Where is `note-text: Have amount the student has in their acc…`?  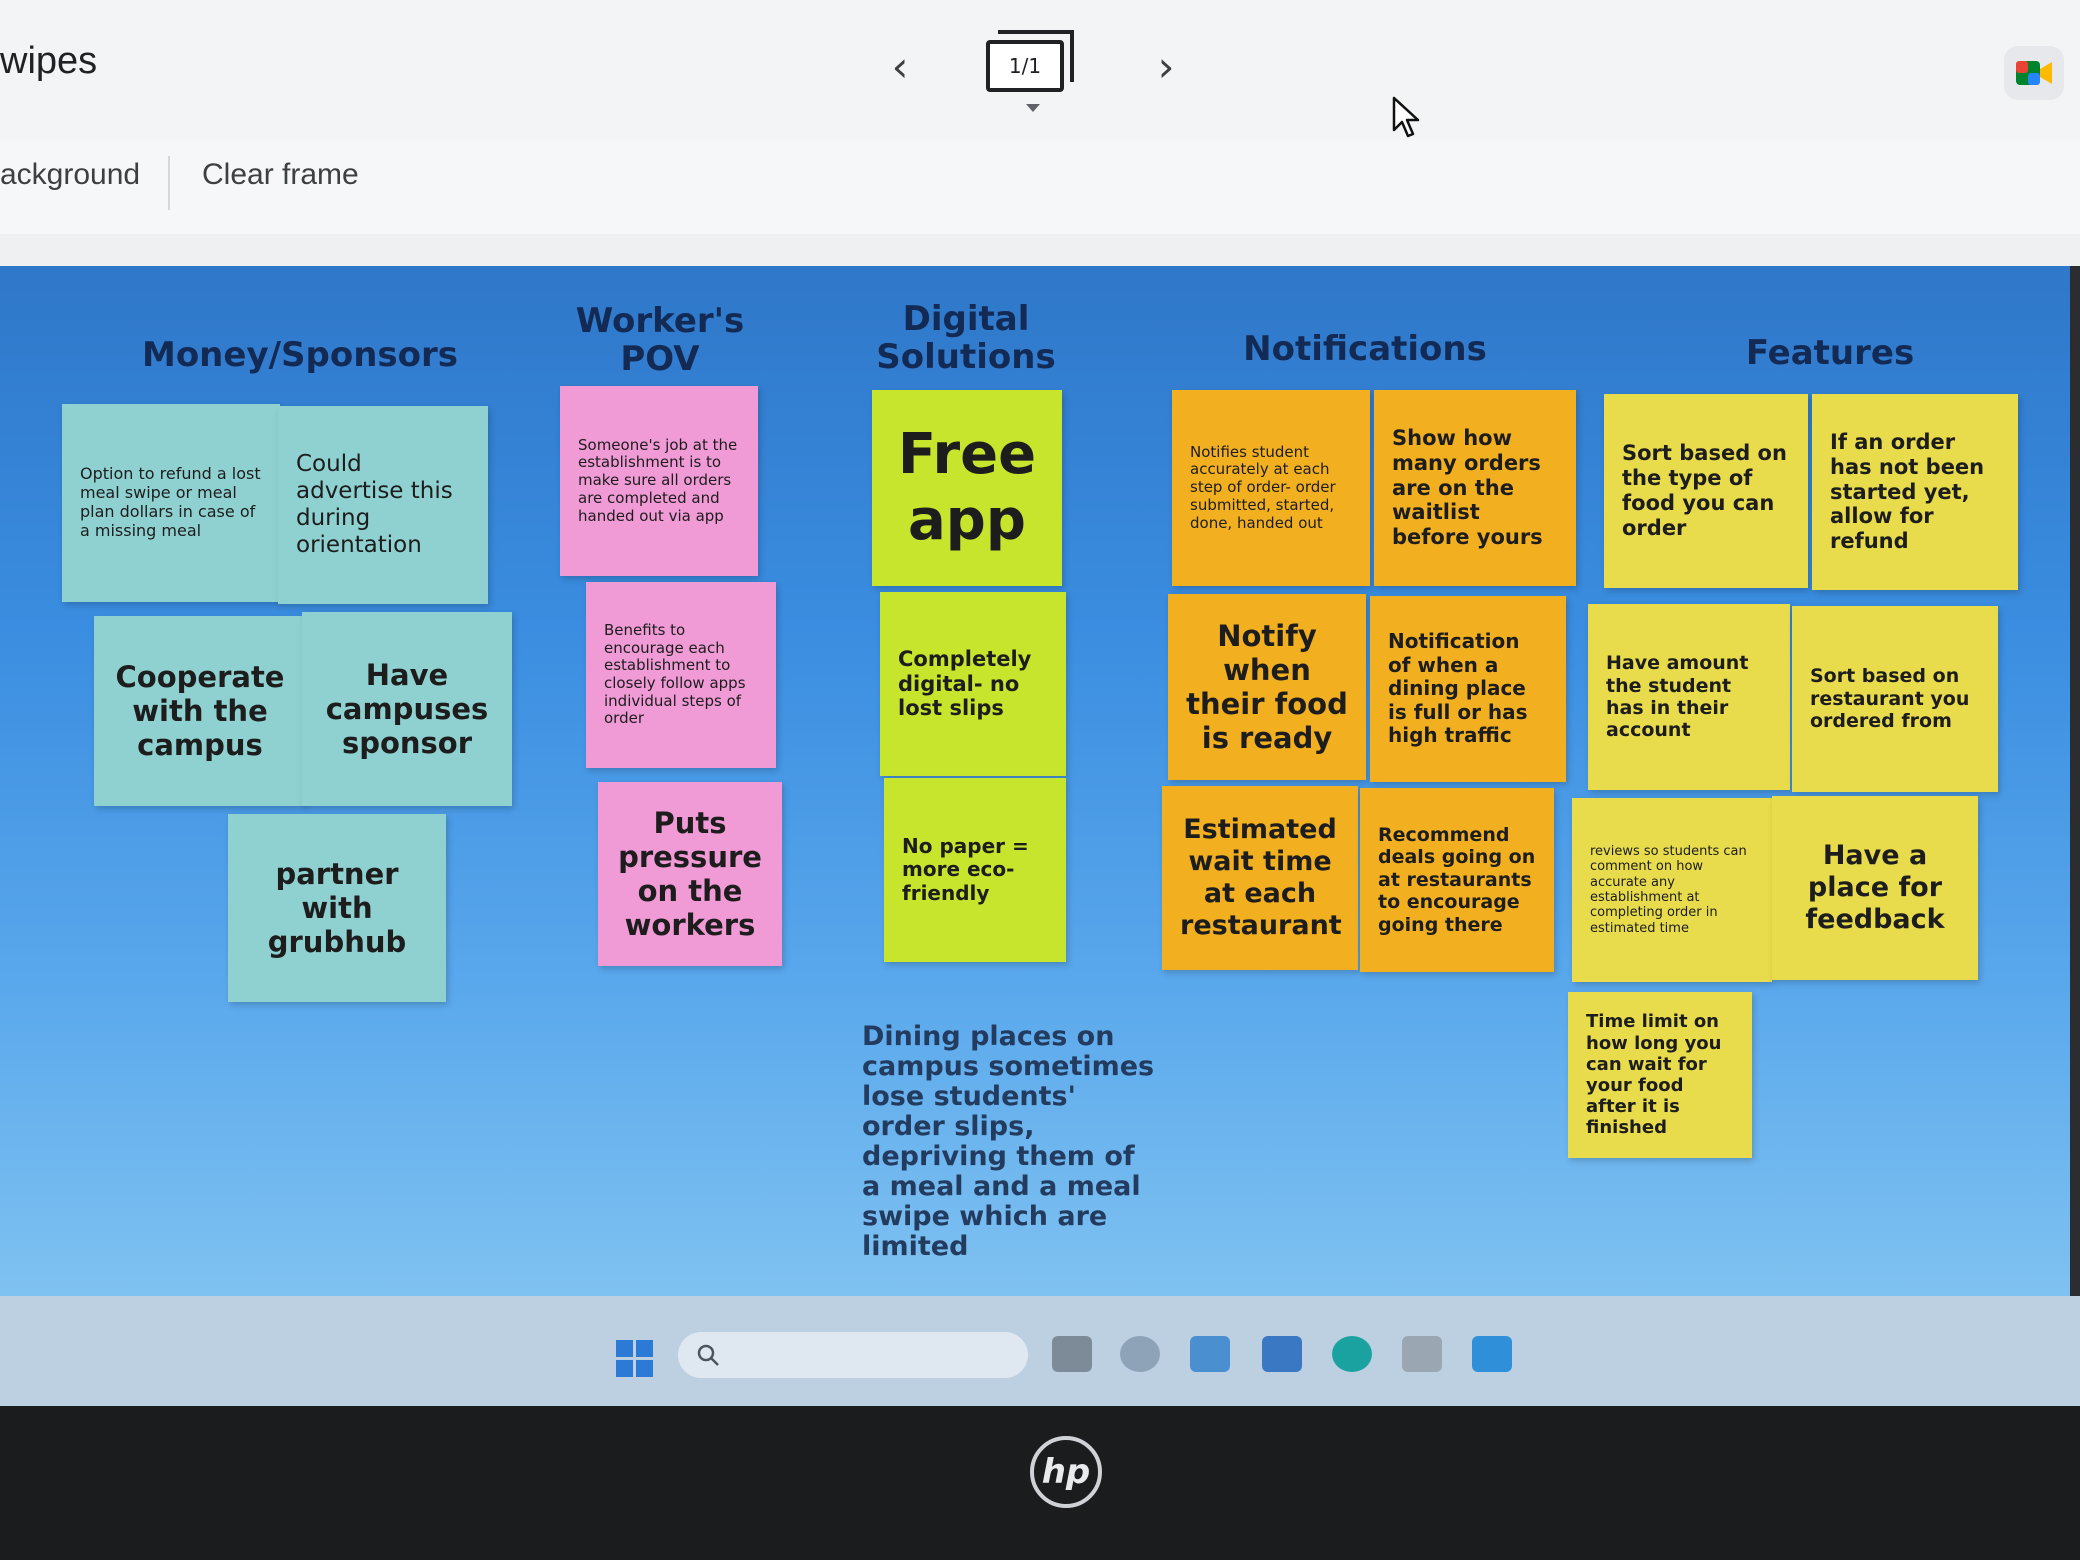 note-text: Have amount the student has in their acc… is located at coordinates (1677, 697).